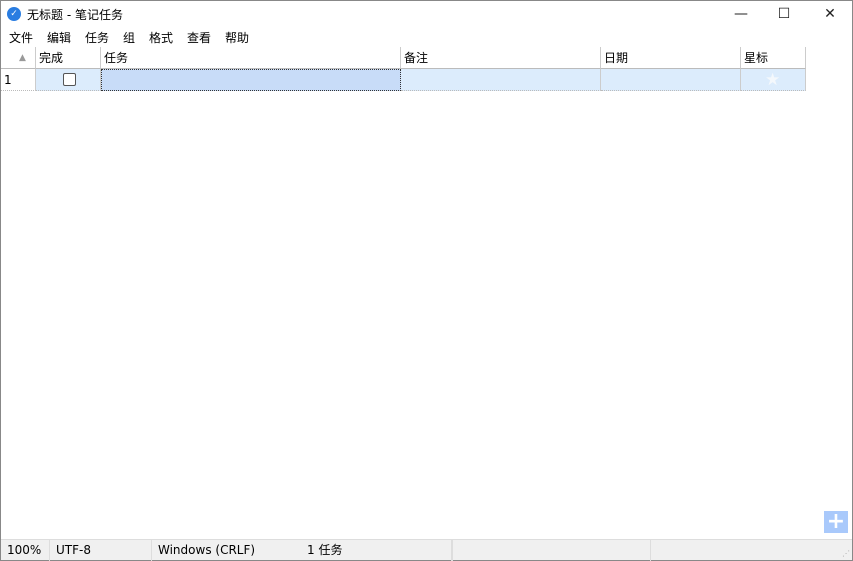 This screenshot has width=853, height=561. Describe the element at coordinates (97, 37) in the screenshot. I see `menu-task: 任务` at that location.